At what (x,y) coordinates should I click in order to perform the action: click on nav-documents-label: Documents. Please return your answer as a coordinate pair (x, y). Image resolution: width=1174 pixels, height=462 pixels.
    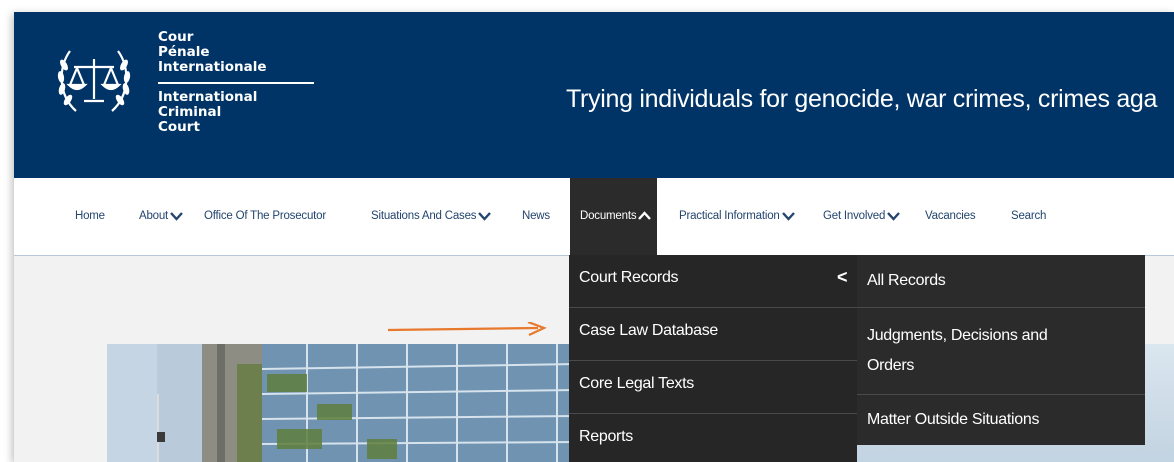
    Looking at the image, I should click on (608, 216).